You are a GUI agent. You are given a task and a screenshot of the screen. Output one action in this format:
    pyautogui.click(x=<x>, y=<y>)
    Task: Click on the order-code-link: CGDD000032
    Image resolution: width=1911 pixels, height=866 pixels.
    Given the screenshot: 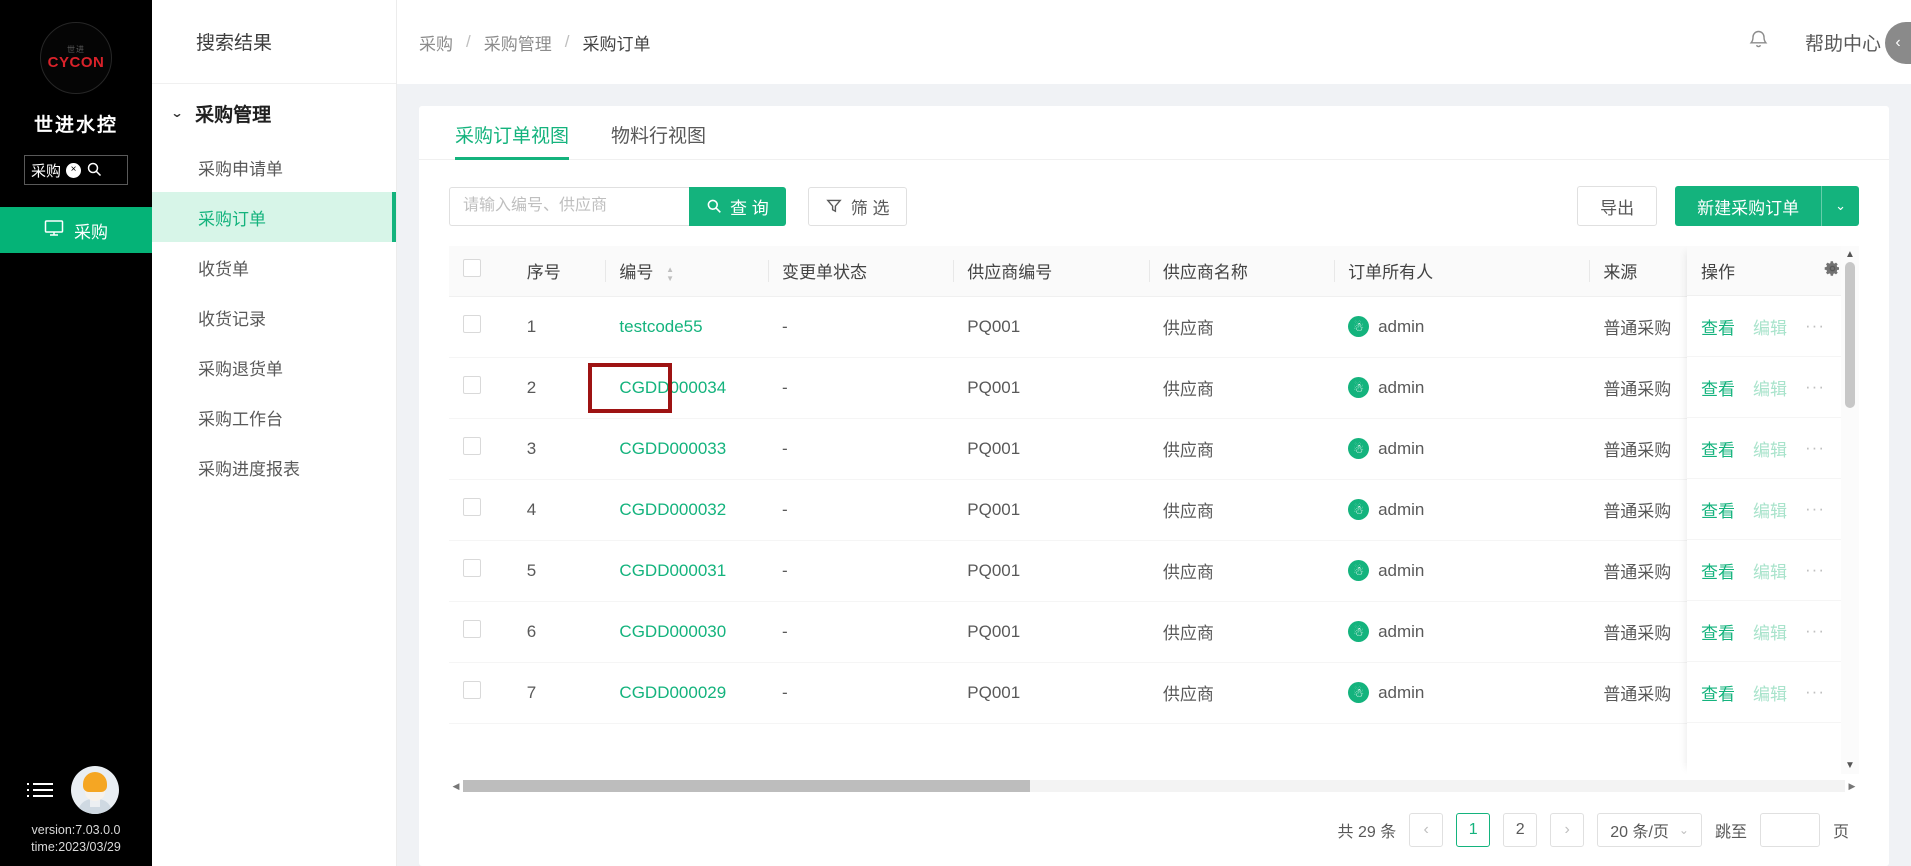 What is the action you would take?
    pyautogui.click(x=672, y=509)
    